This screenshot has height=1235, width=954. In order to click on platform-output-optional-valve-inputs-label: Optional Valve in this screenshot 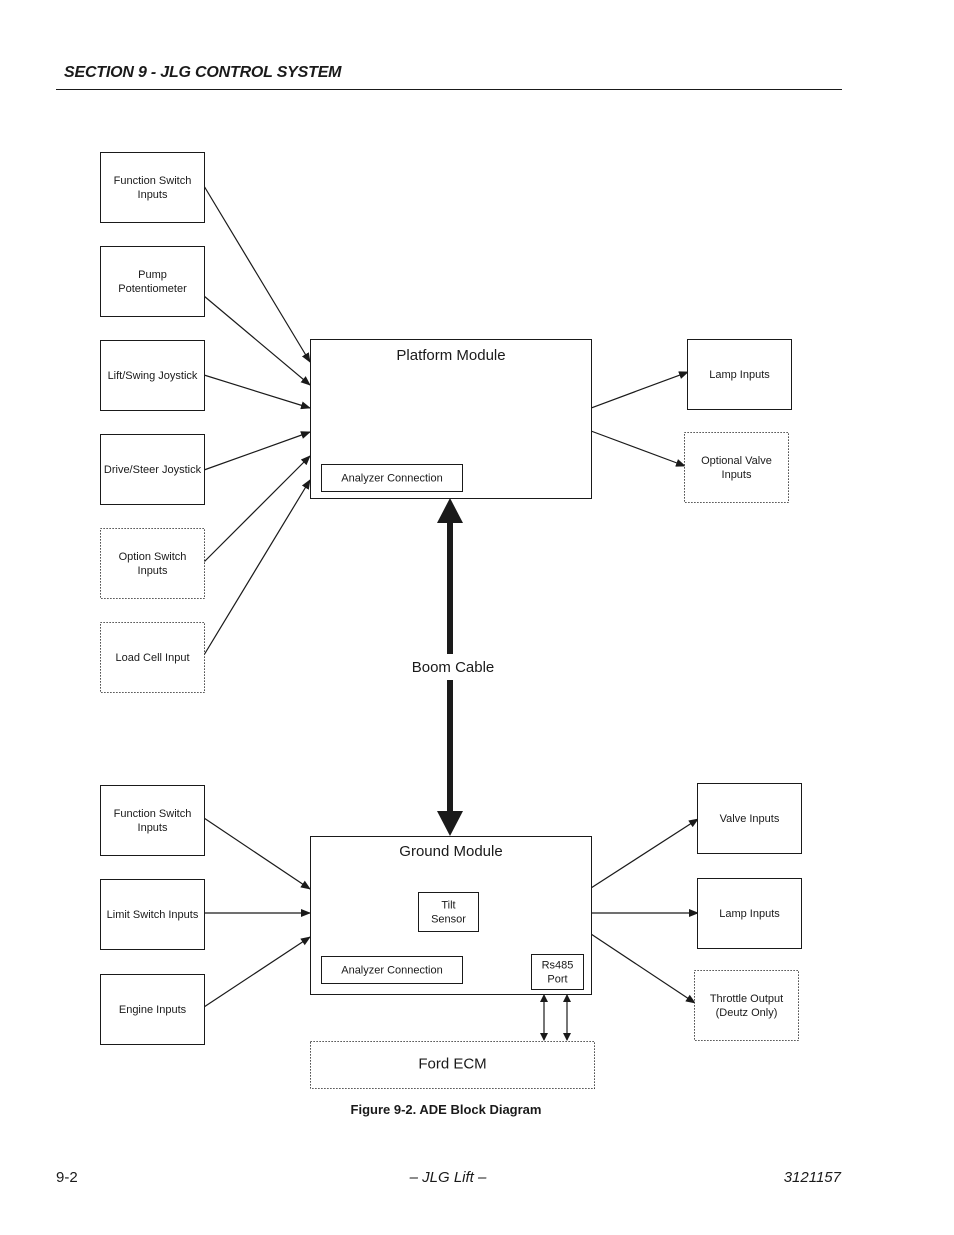, I will do `click(736, 461)`.